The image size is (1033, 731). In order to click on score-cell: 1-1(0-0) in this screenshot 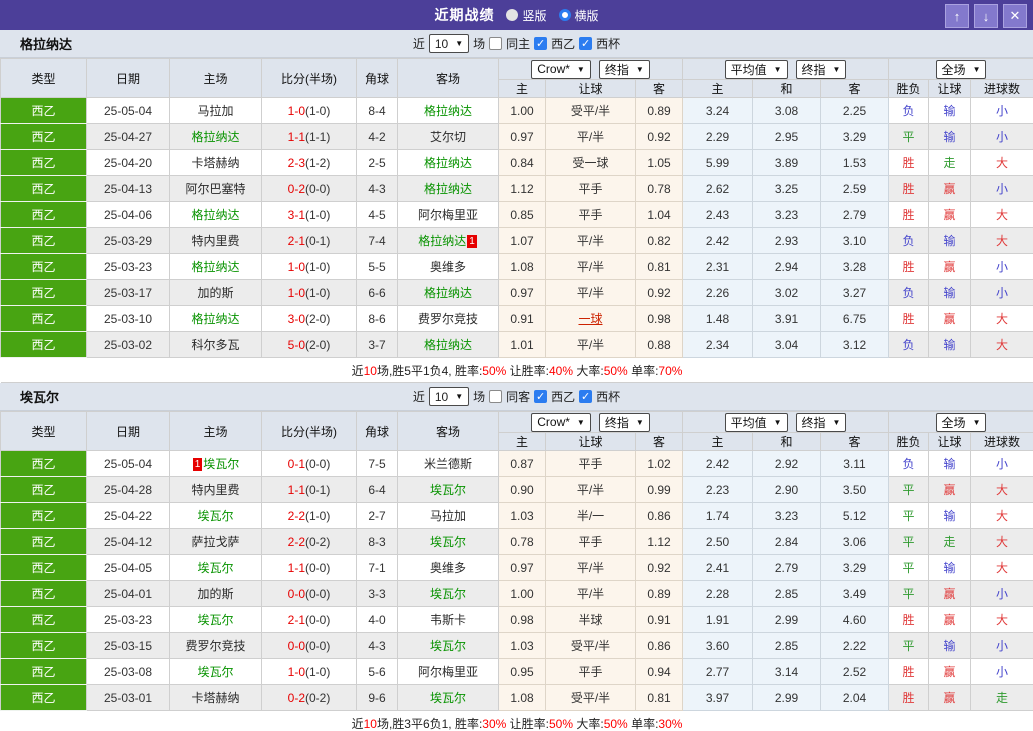, I will do `click(309, 567)`.